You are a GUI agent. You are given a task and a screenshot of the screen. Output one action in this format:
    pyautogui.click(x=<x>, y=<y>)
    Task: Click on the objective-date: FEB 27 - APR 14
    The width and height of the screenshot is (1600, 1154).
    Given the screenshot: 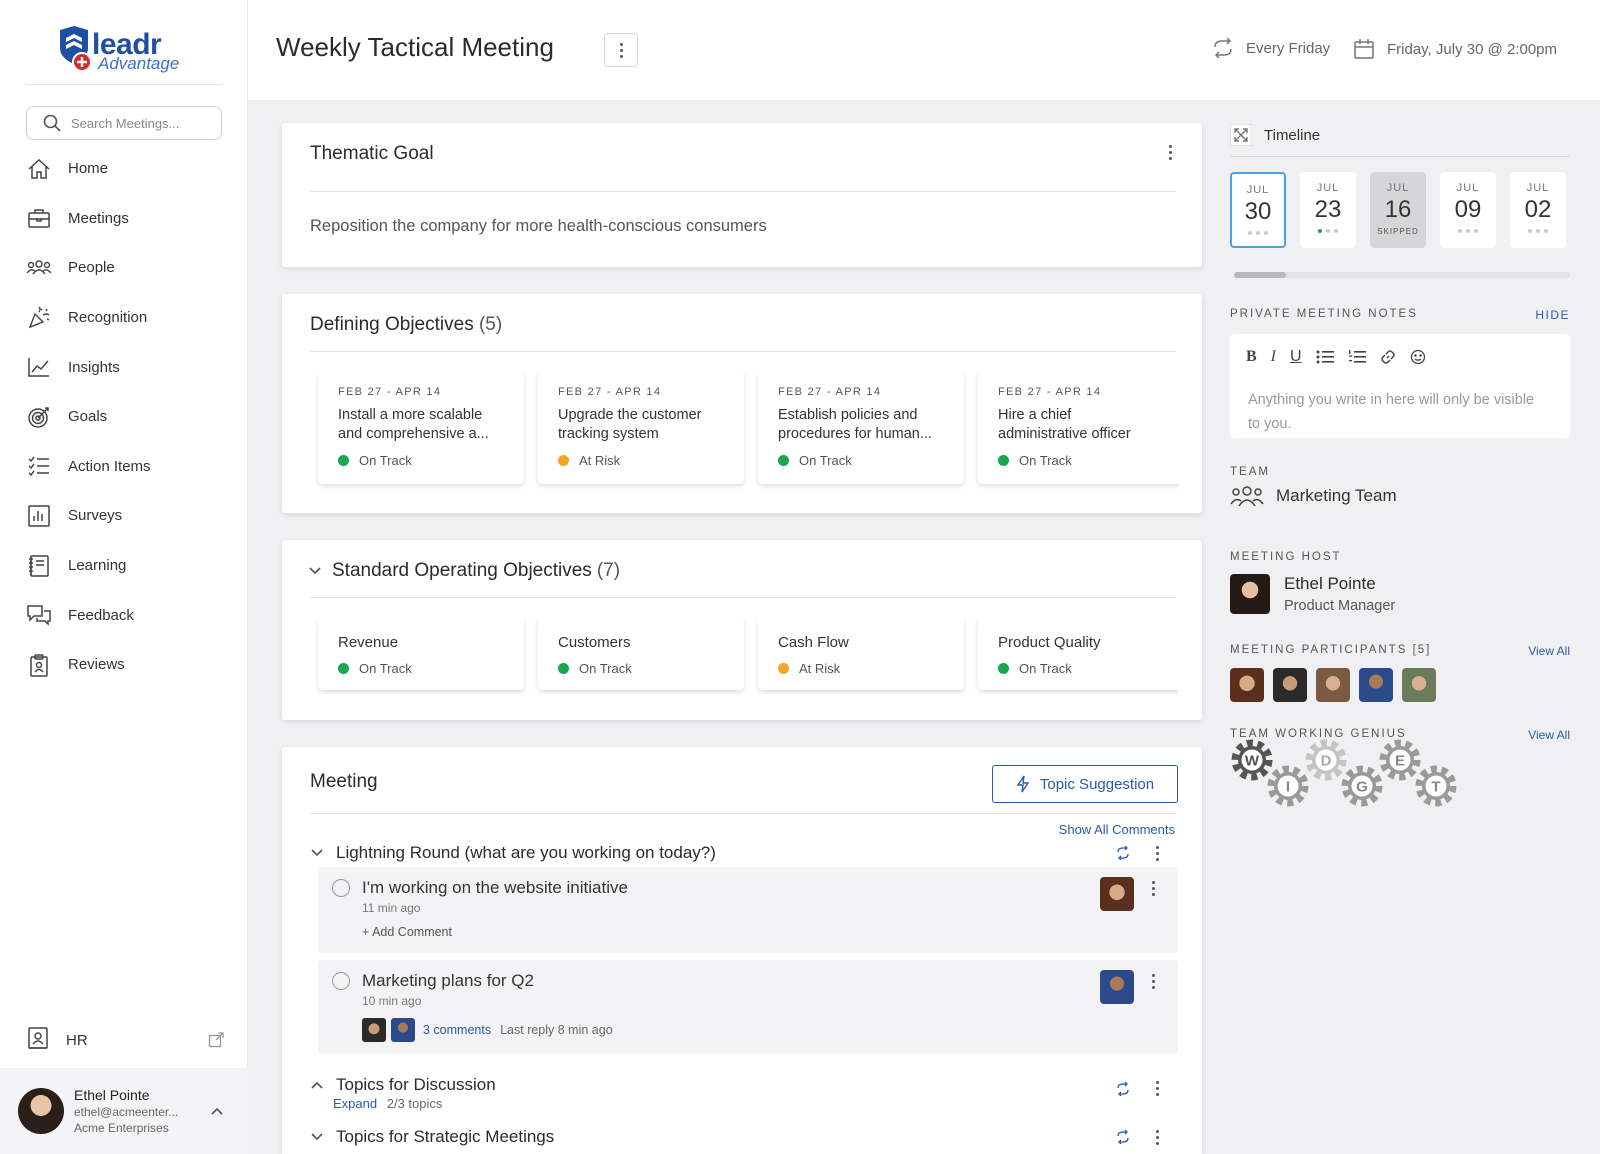 What is the action you would take?
    pyautogui.click(x=610, y=392)
    